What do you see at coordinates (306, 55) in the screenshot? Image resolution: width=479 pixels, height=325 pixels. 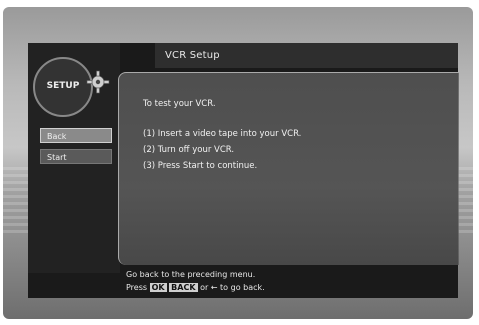 I see `page-title: VCR Setup` at bounding box center [306, 55].